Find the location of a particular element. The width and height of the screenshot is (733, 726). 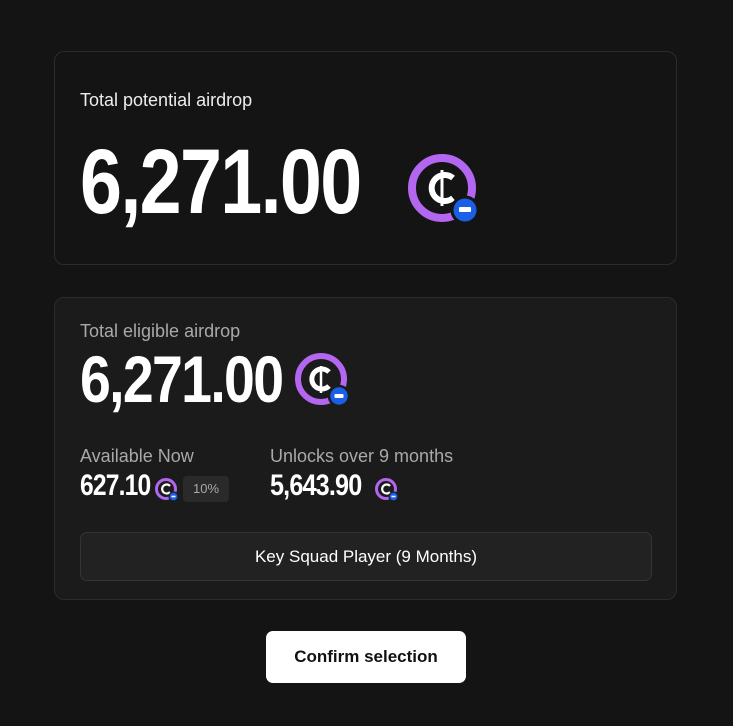

plan-option-key-squad-player: Key Squad Player (9 Months) is located at coordinates (366, 556).